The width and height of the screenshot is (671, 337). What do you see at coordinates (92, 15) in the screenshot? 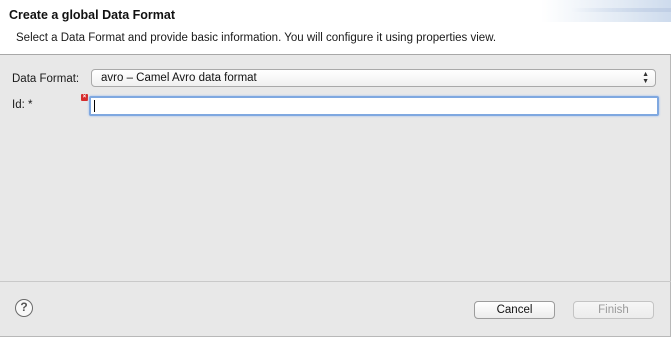
I see `dialog-title: Create a global Data Format` at bounding box center [92, 15].